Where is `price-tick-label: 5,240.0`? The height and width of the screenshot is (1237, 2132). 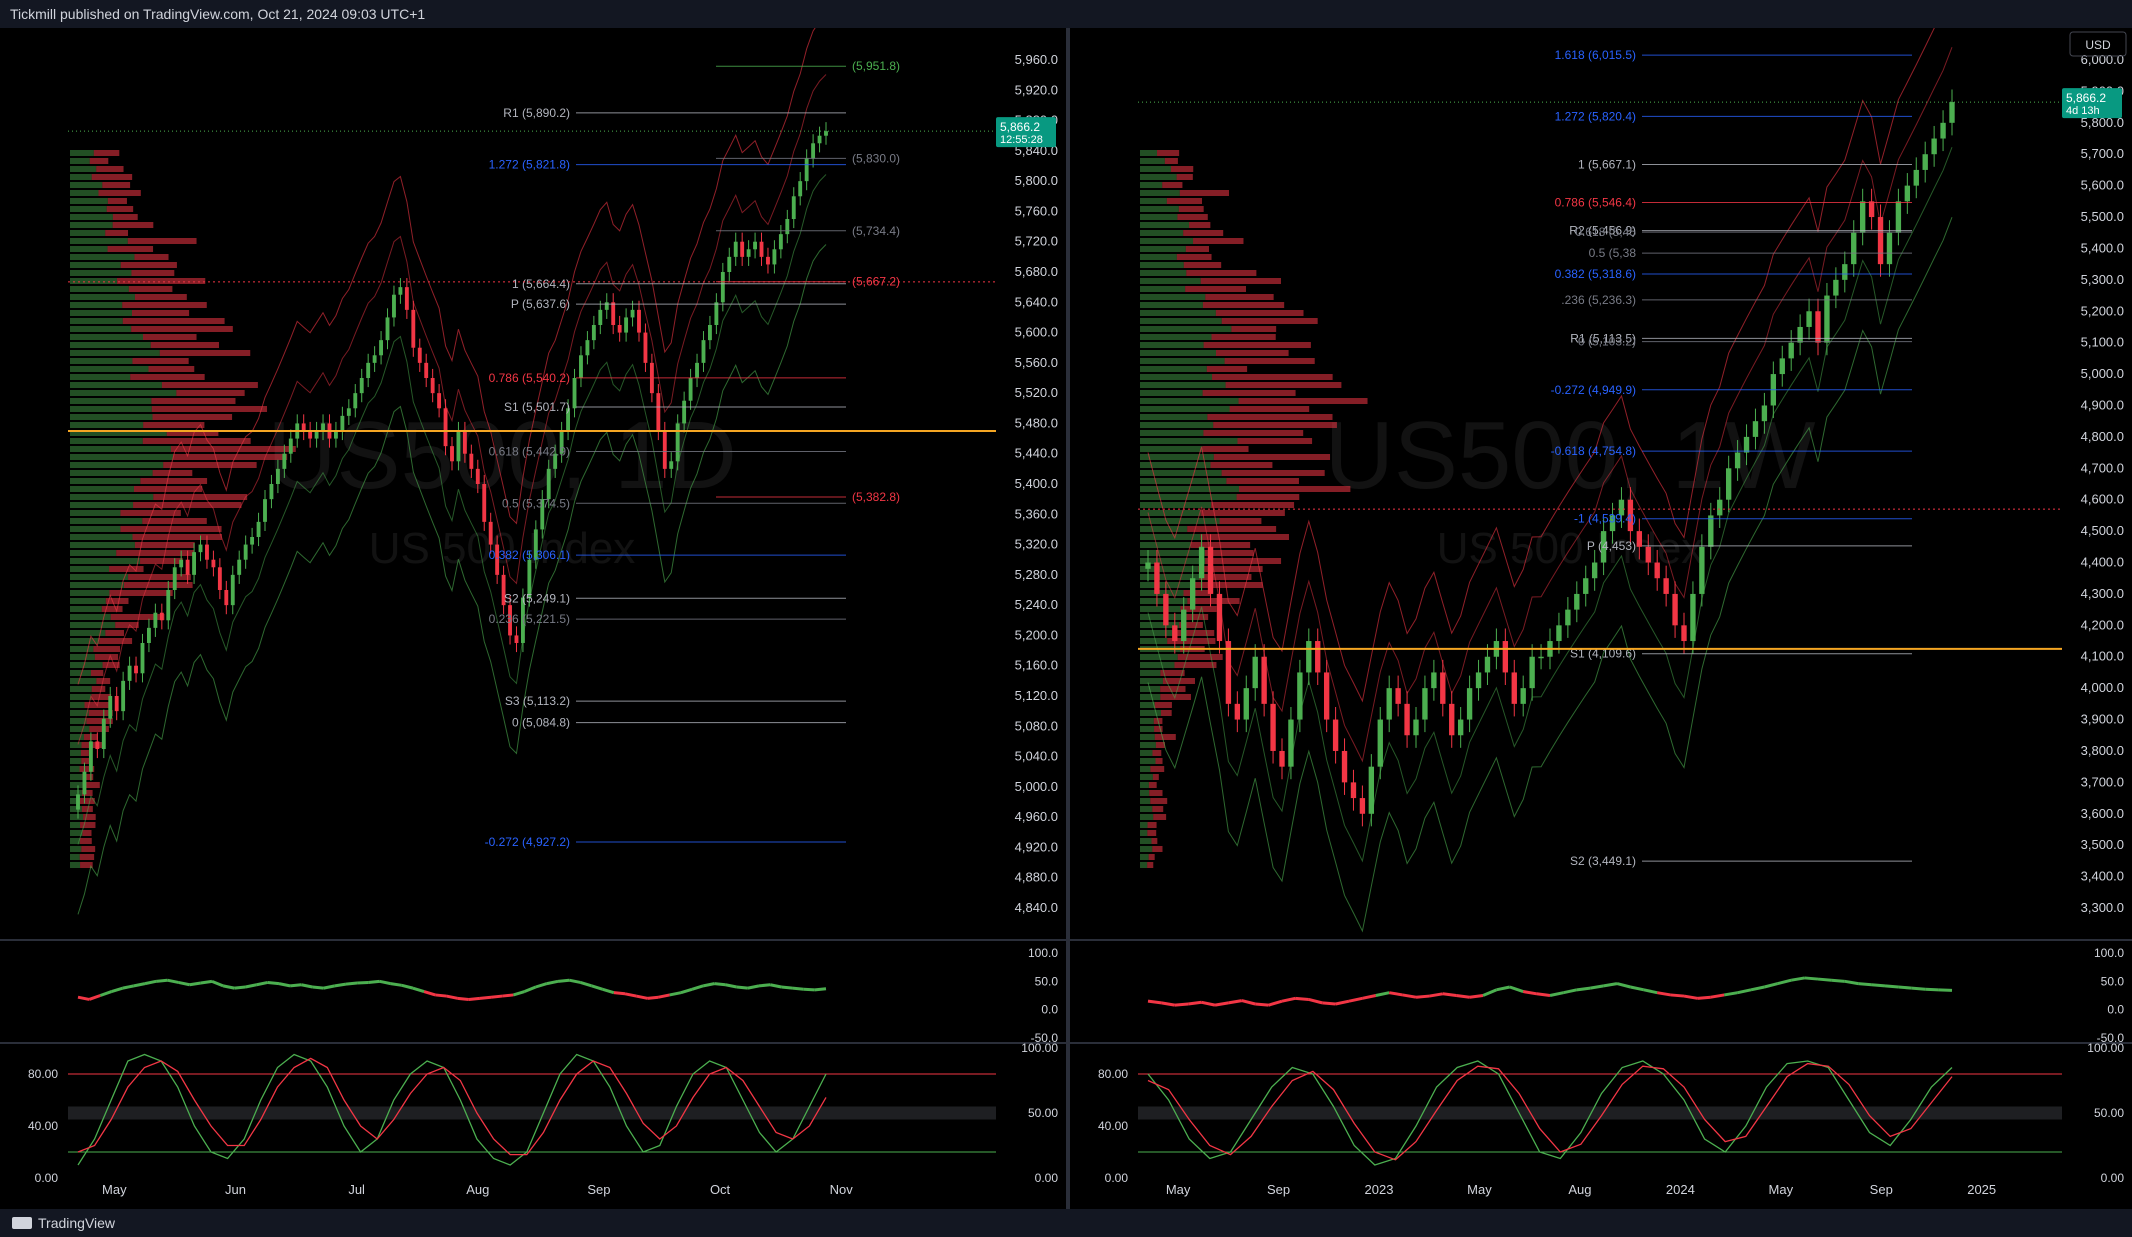 price-tick-label: 5,240.0 is located at coordinates (1036, 604).